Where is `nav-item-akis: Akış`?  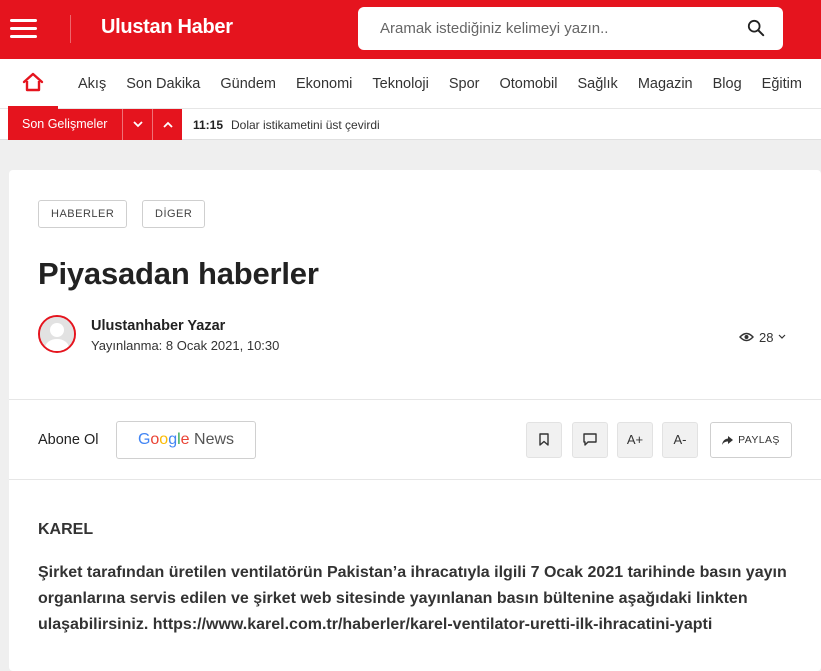 nav-item-akis: Akış is located at coordinates (92, 84).